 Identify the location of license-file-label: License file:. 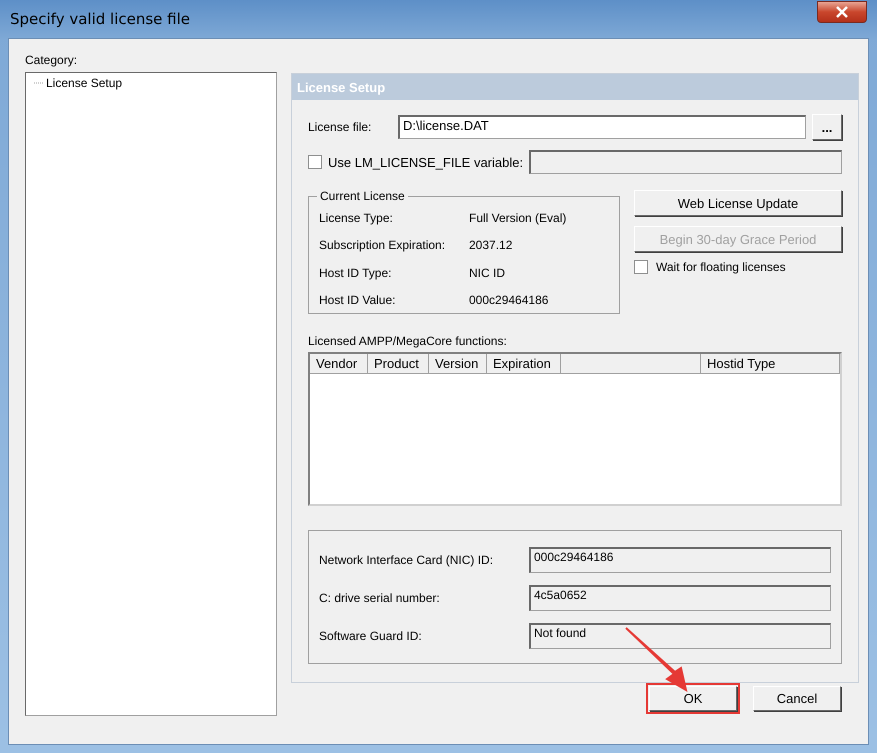
(340, 127).